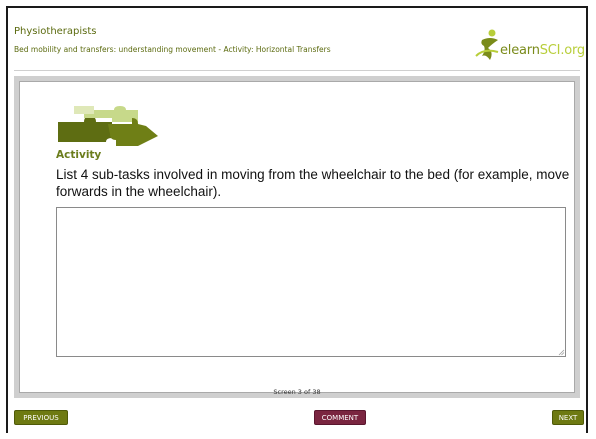  I want to click on comment-button: COMMENT, so click(340, 417).